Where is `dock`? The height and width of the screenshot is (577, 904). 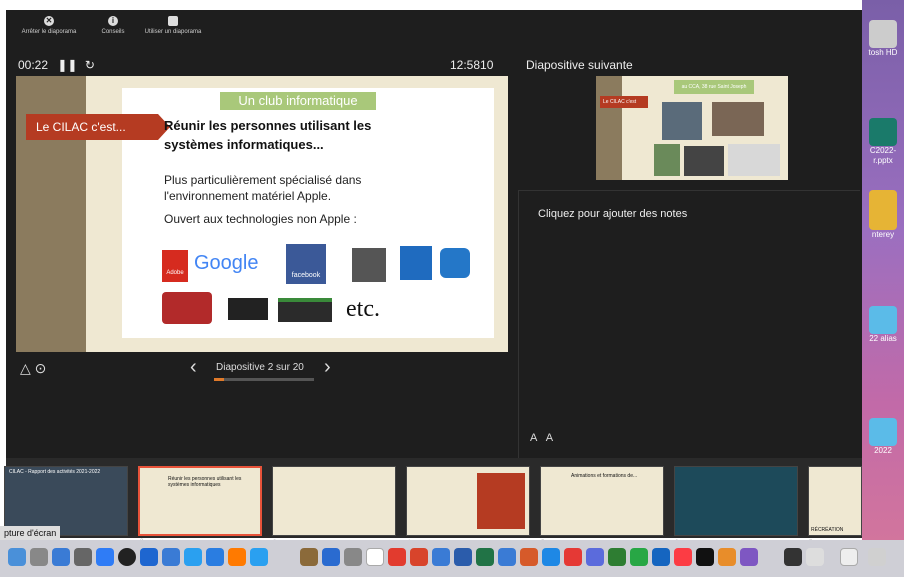
dock is located at coordinates (452, 558).